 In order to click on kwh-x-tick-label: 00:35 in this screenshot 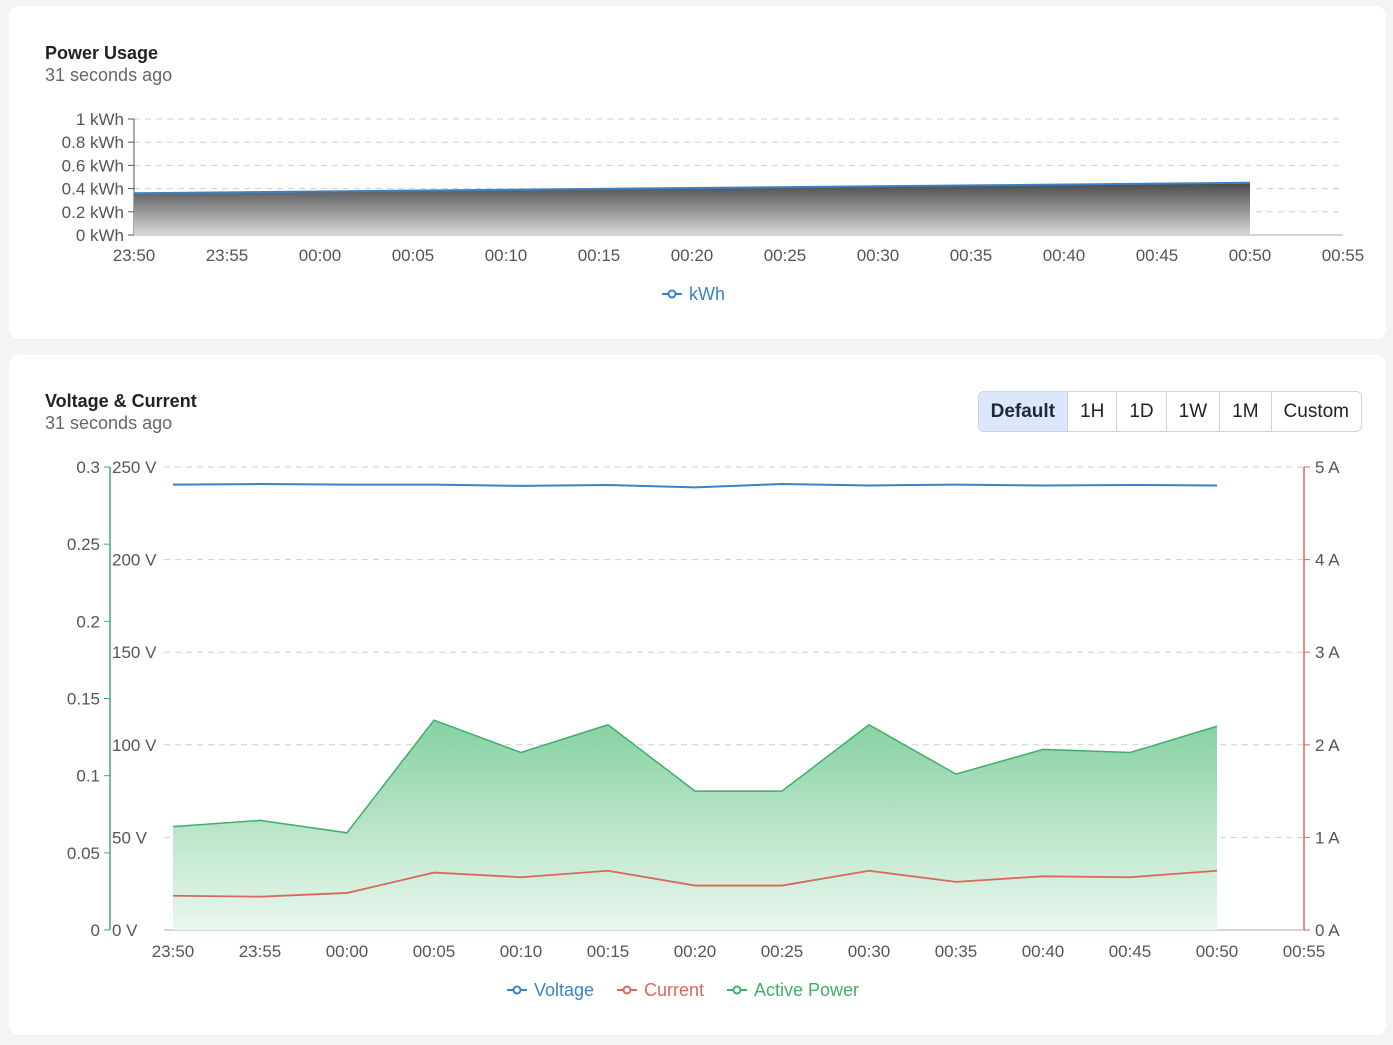, I will do `click(971, 255)`.